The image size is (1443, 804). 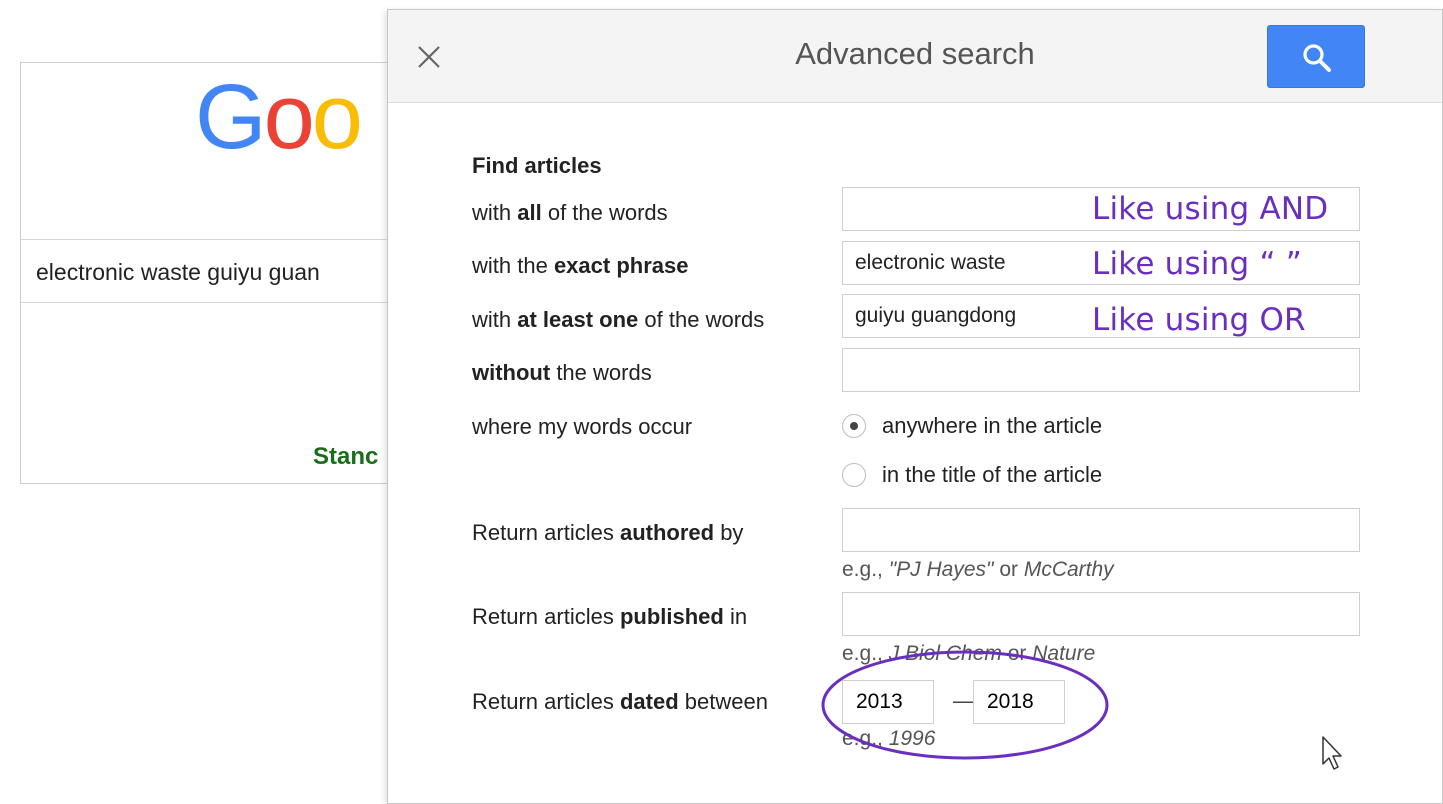 I want to click on radio-title-label: in the title of the article, so click(x=992, y=474).